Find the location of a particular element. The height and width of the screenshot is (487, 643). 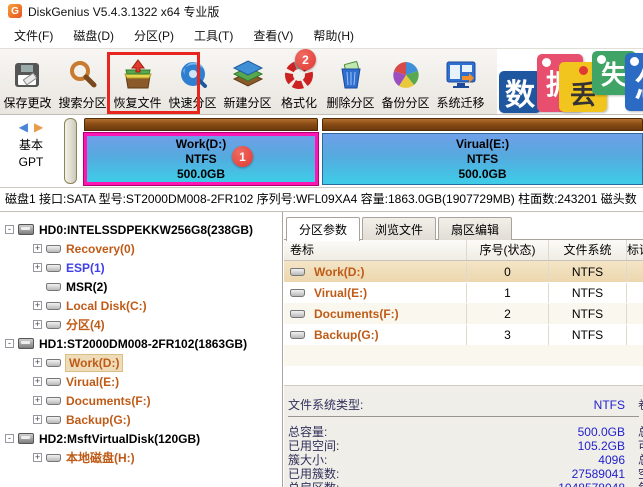

tree-label: 分区(4) is located at coordinates (85, 325).